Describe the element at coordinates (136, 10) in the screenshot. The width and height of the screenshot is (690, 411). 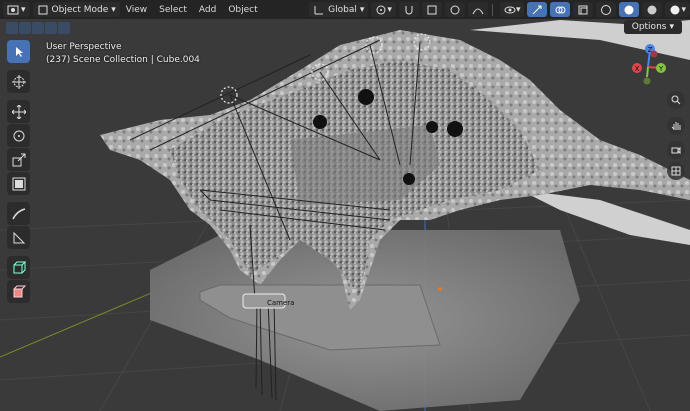
I see `menu-view: View` at that location.